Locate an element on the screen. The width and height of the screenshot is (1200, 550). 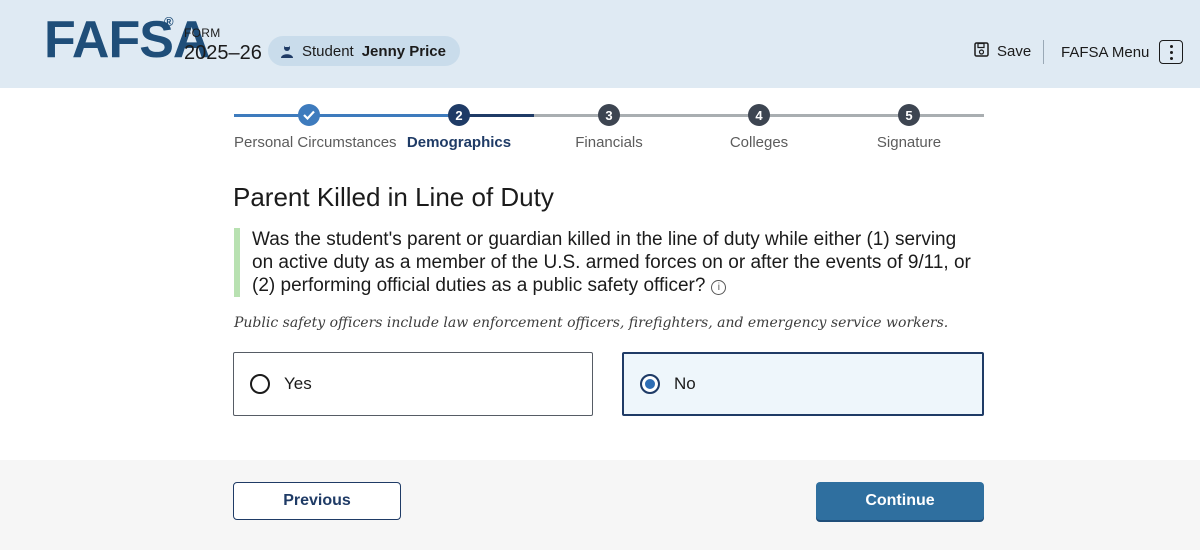
continue-button: Continue is located at coordinates (900, 501).